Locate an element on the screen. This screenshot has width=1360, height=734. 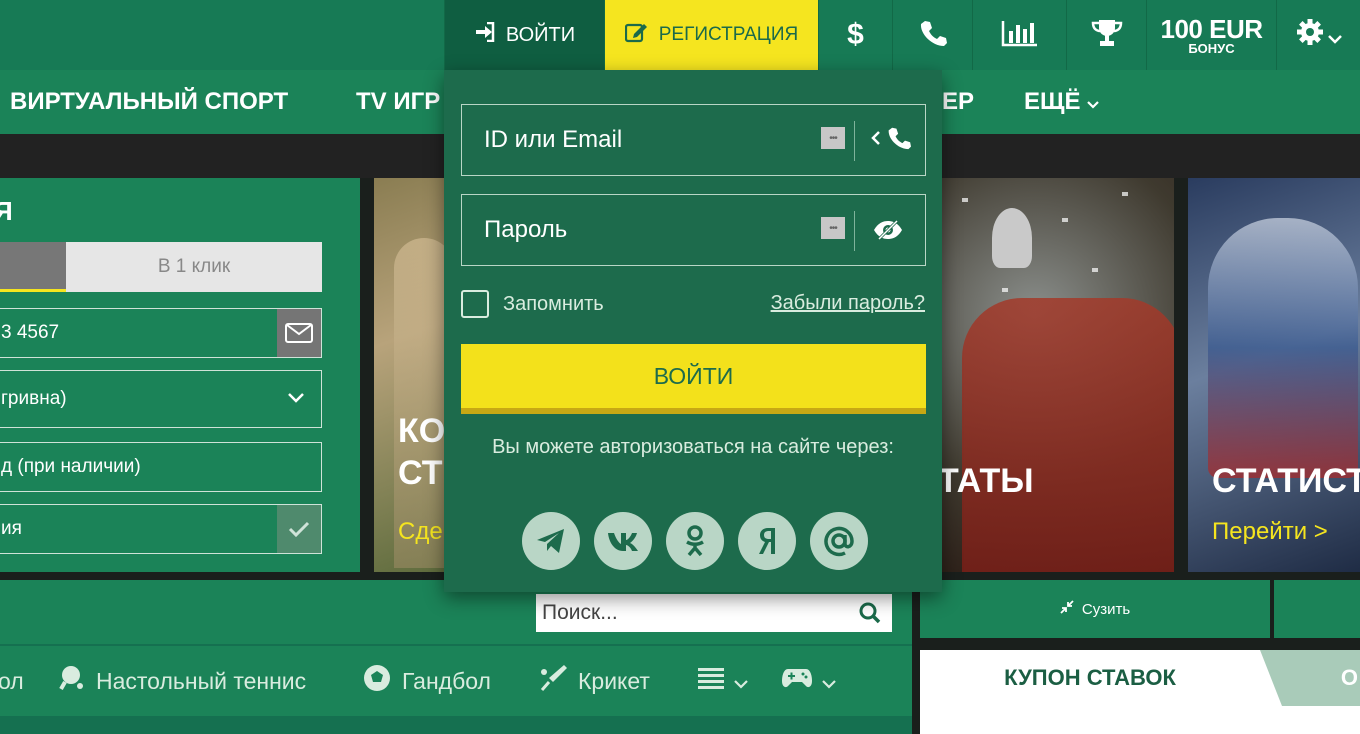
statistics-button is located at coordinates (1019, 35).